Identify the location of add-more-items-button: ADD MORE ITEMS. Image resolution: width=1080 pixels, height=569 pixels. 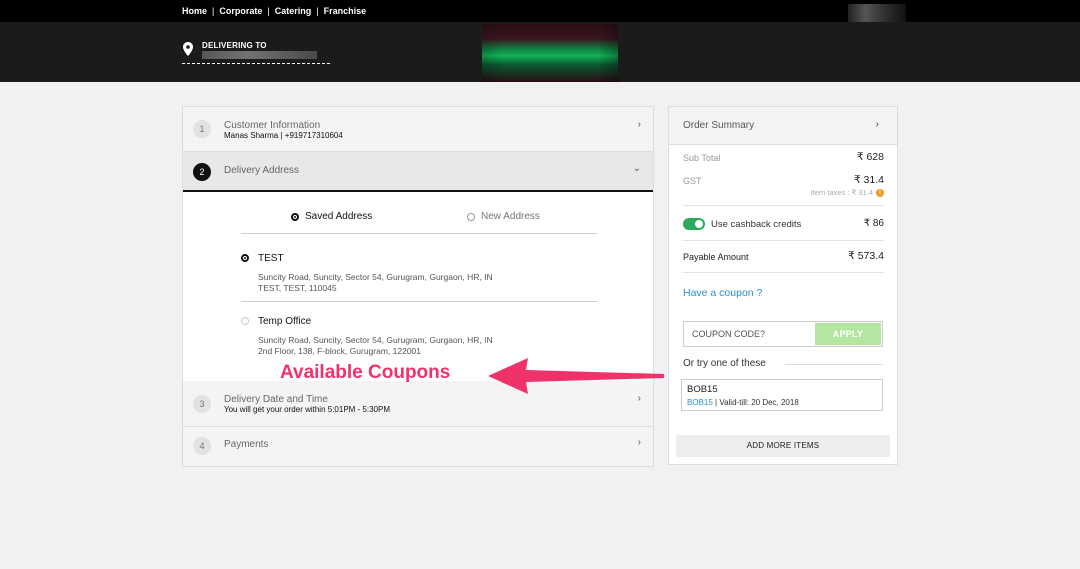
(783, 446).